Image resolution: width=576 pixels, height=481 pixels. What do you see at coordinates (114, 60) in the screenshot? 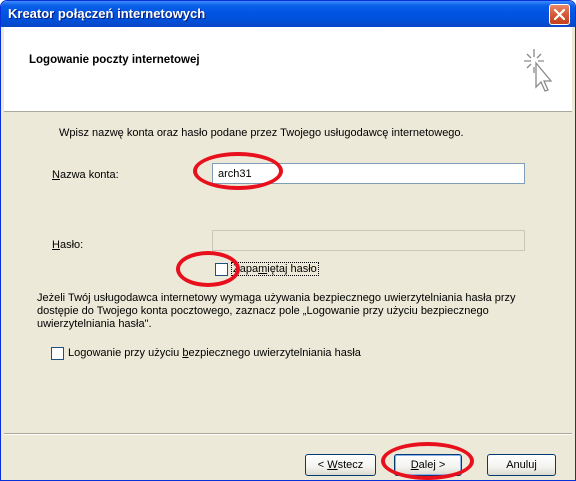
I see `page-title: Logowanie poczty internetowej` at bounding box center [114, 60].